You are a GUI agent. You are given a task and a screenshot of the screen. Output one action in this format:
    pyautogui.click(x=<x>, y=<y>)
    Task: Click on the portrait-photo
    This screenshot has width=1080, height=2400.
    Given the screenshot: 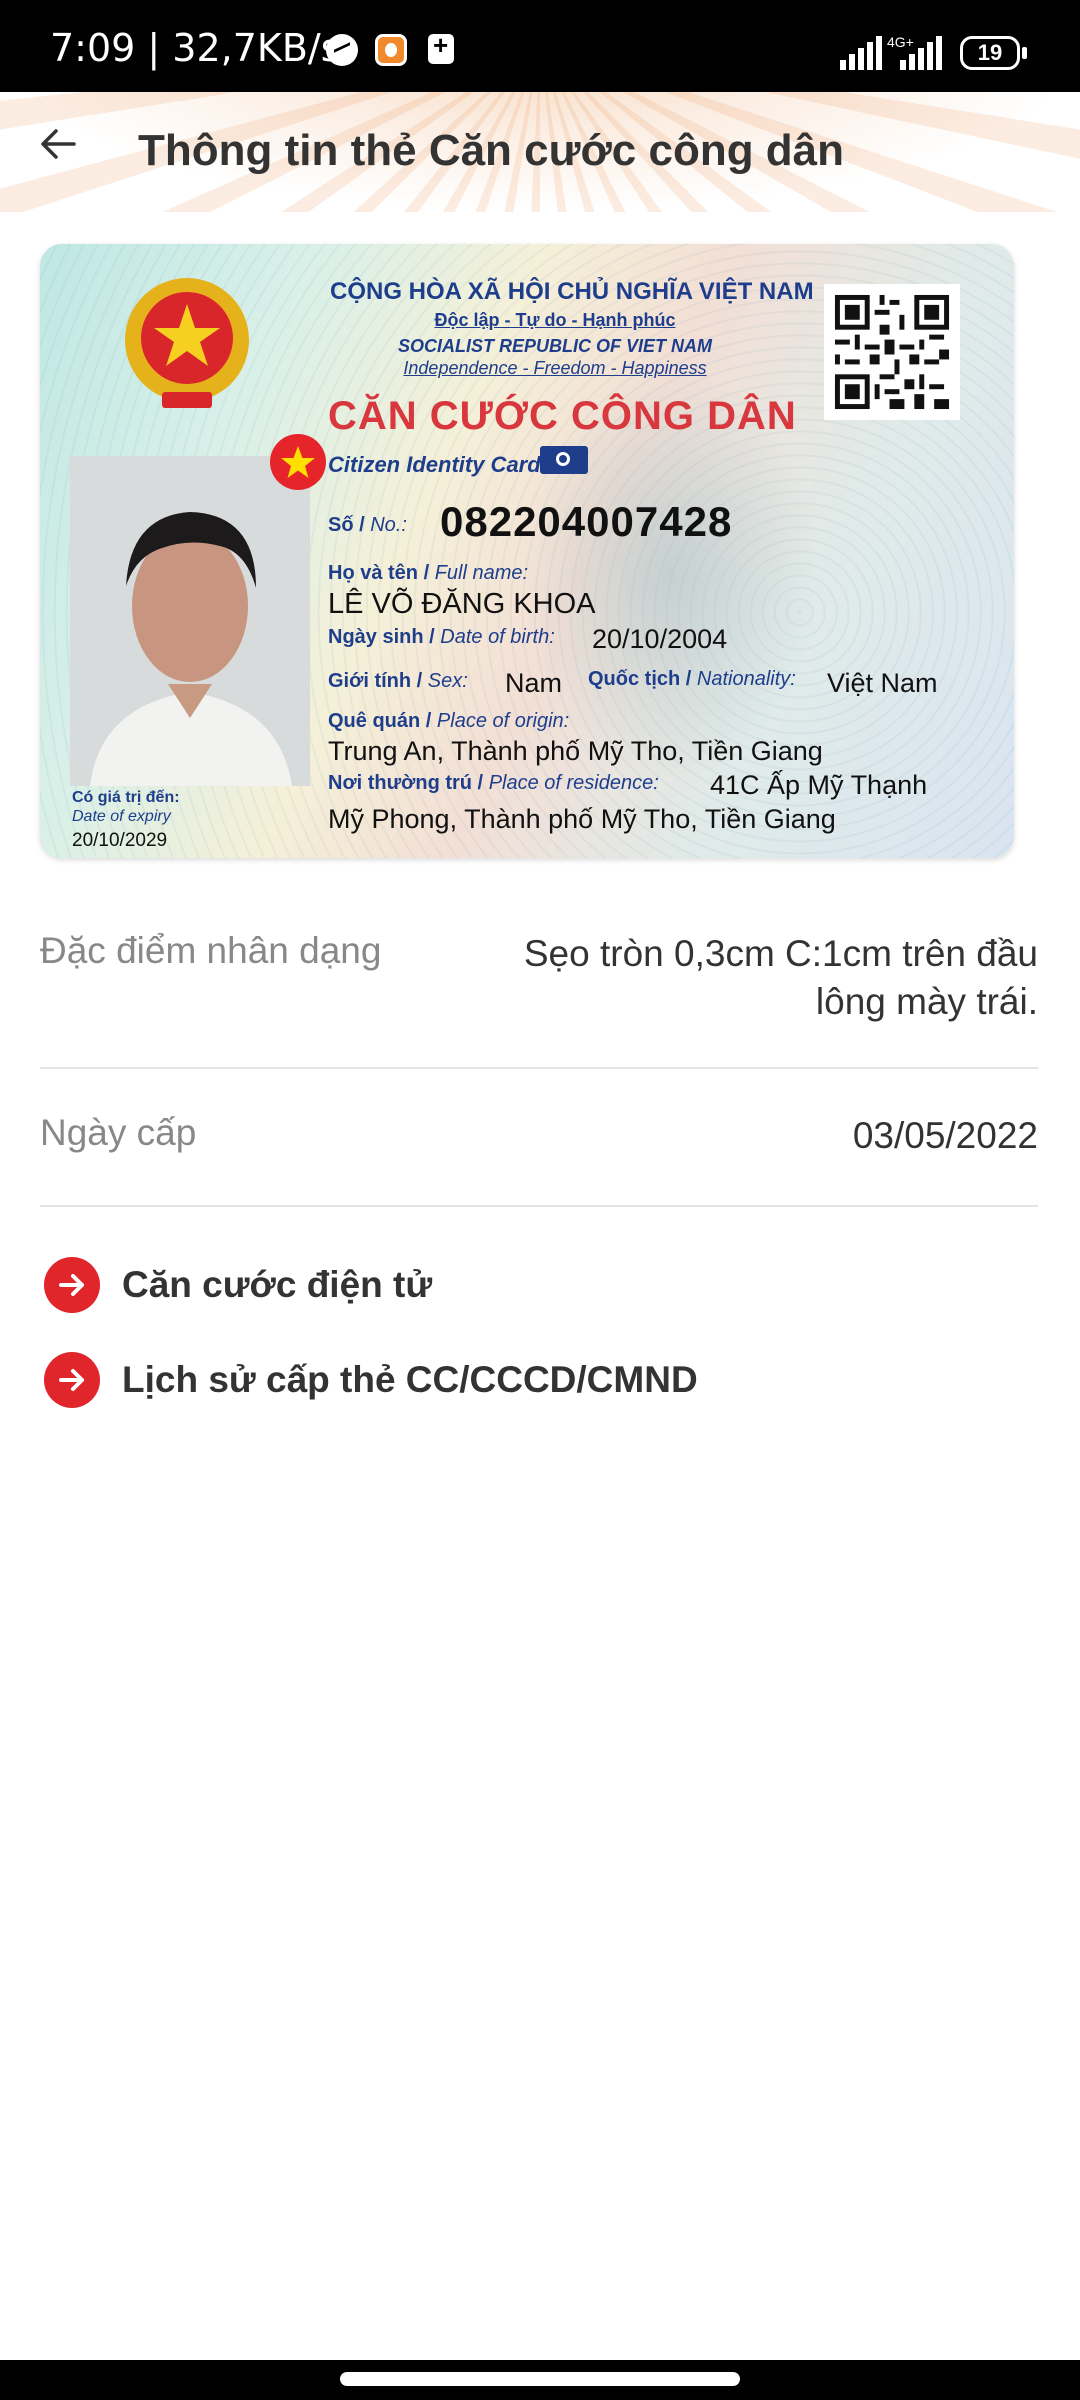 What is the action you would take?
    pyautogui.click(x=190, y=621)
    